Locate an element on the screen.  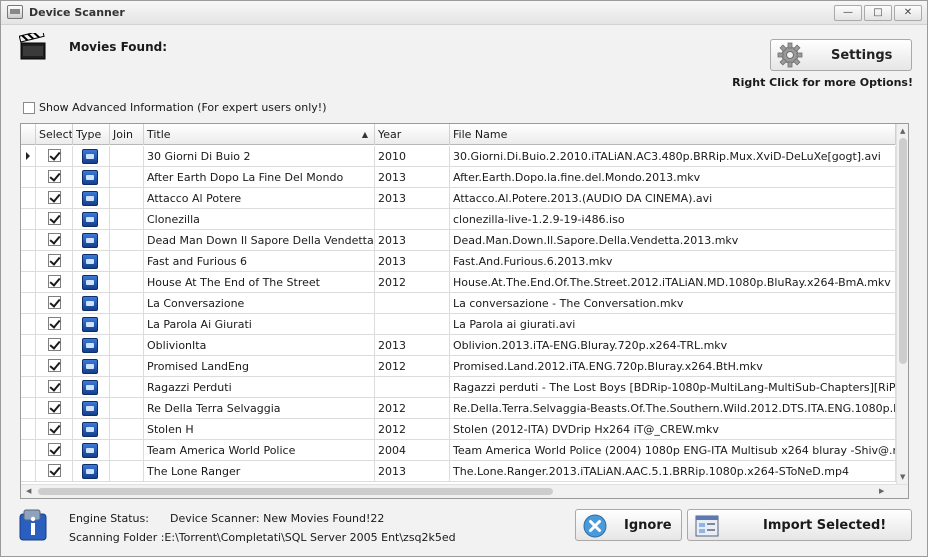
title-cell: La Conversazione is located at coordinates (259, 303).